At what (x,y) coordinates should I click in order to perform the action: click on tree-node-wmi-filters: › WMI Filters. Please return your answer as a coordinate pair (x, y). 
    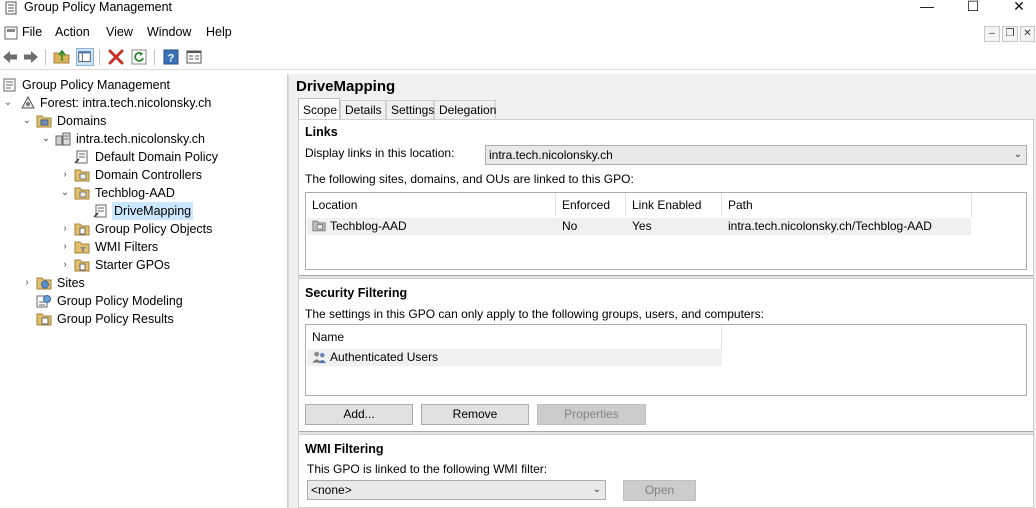
    Looking at the image, I should click on (169, 247).